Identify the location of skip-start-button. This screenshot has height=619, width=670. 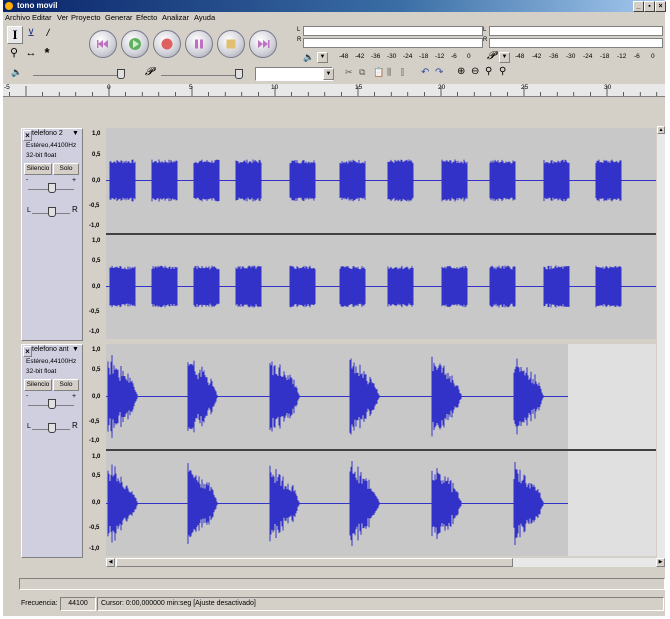
(103, 44).